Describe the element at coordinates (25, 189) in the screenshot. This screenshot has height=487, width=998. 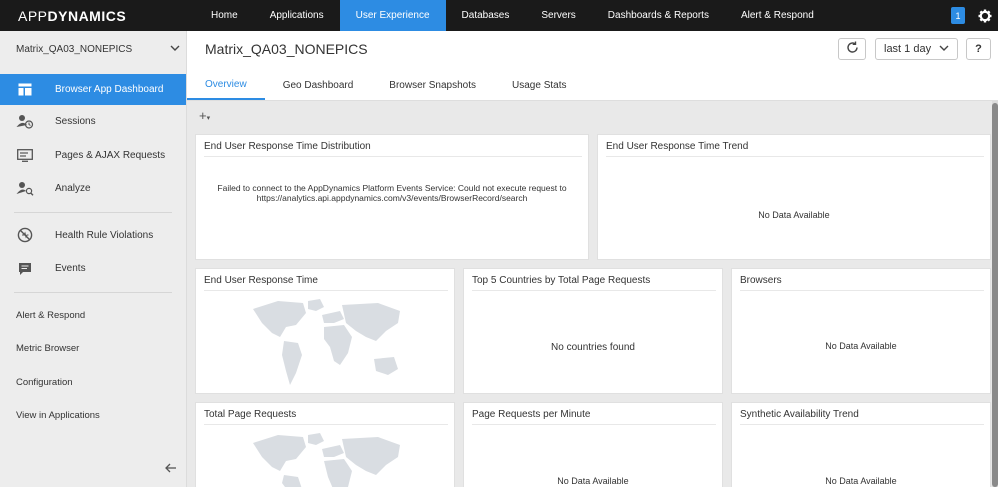
I see `analyze-icon` at that location.